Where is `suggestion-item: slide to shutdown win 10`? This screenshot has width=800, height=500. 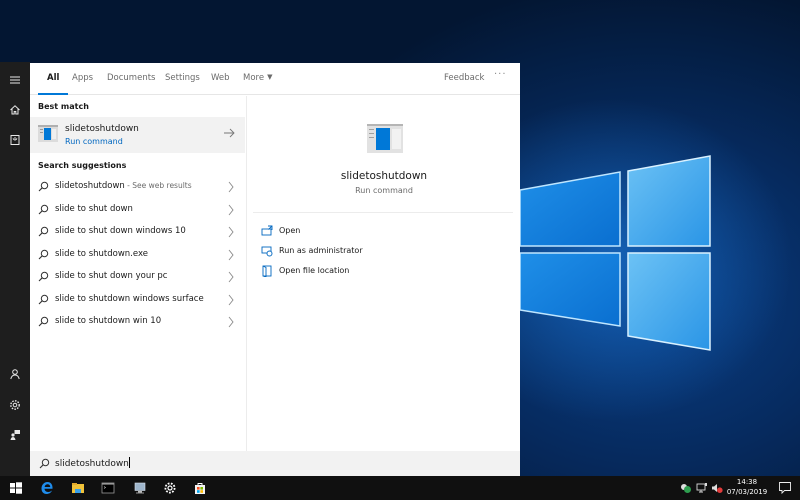
suggestion-item: slide to shutdown win 10 is located at coordinates (137, 322).